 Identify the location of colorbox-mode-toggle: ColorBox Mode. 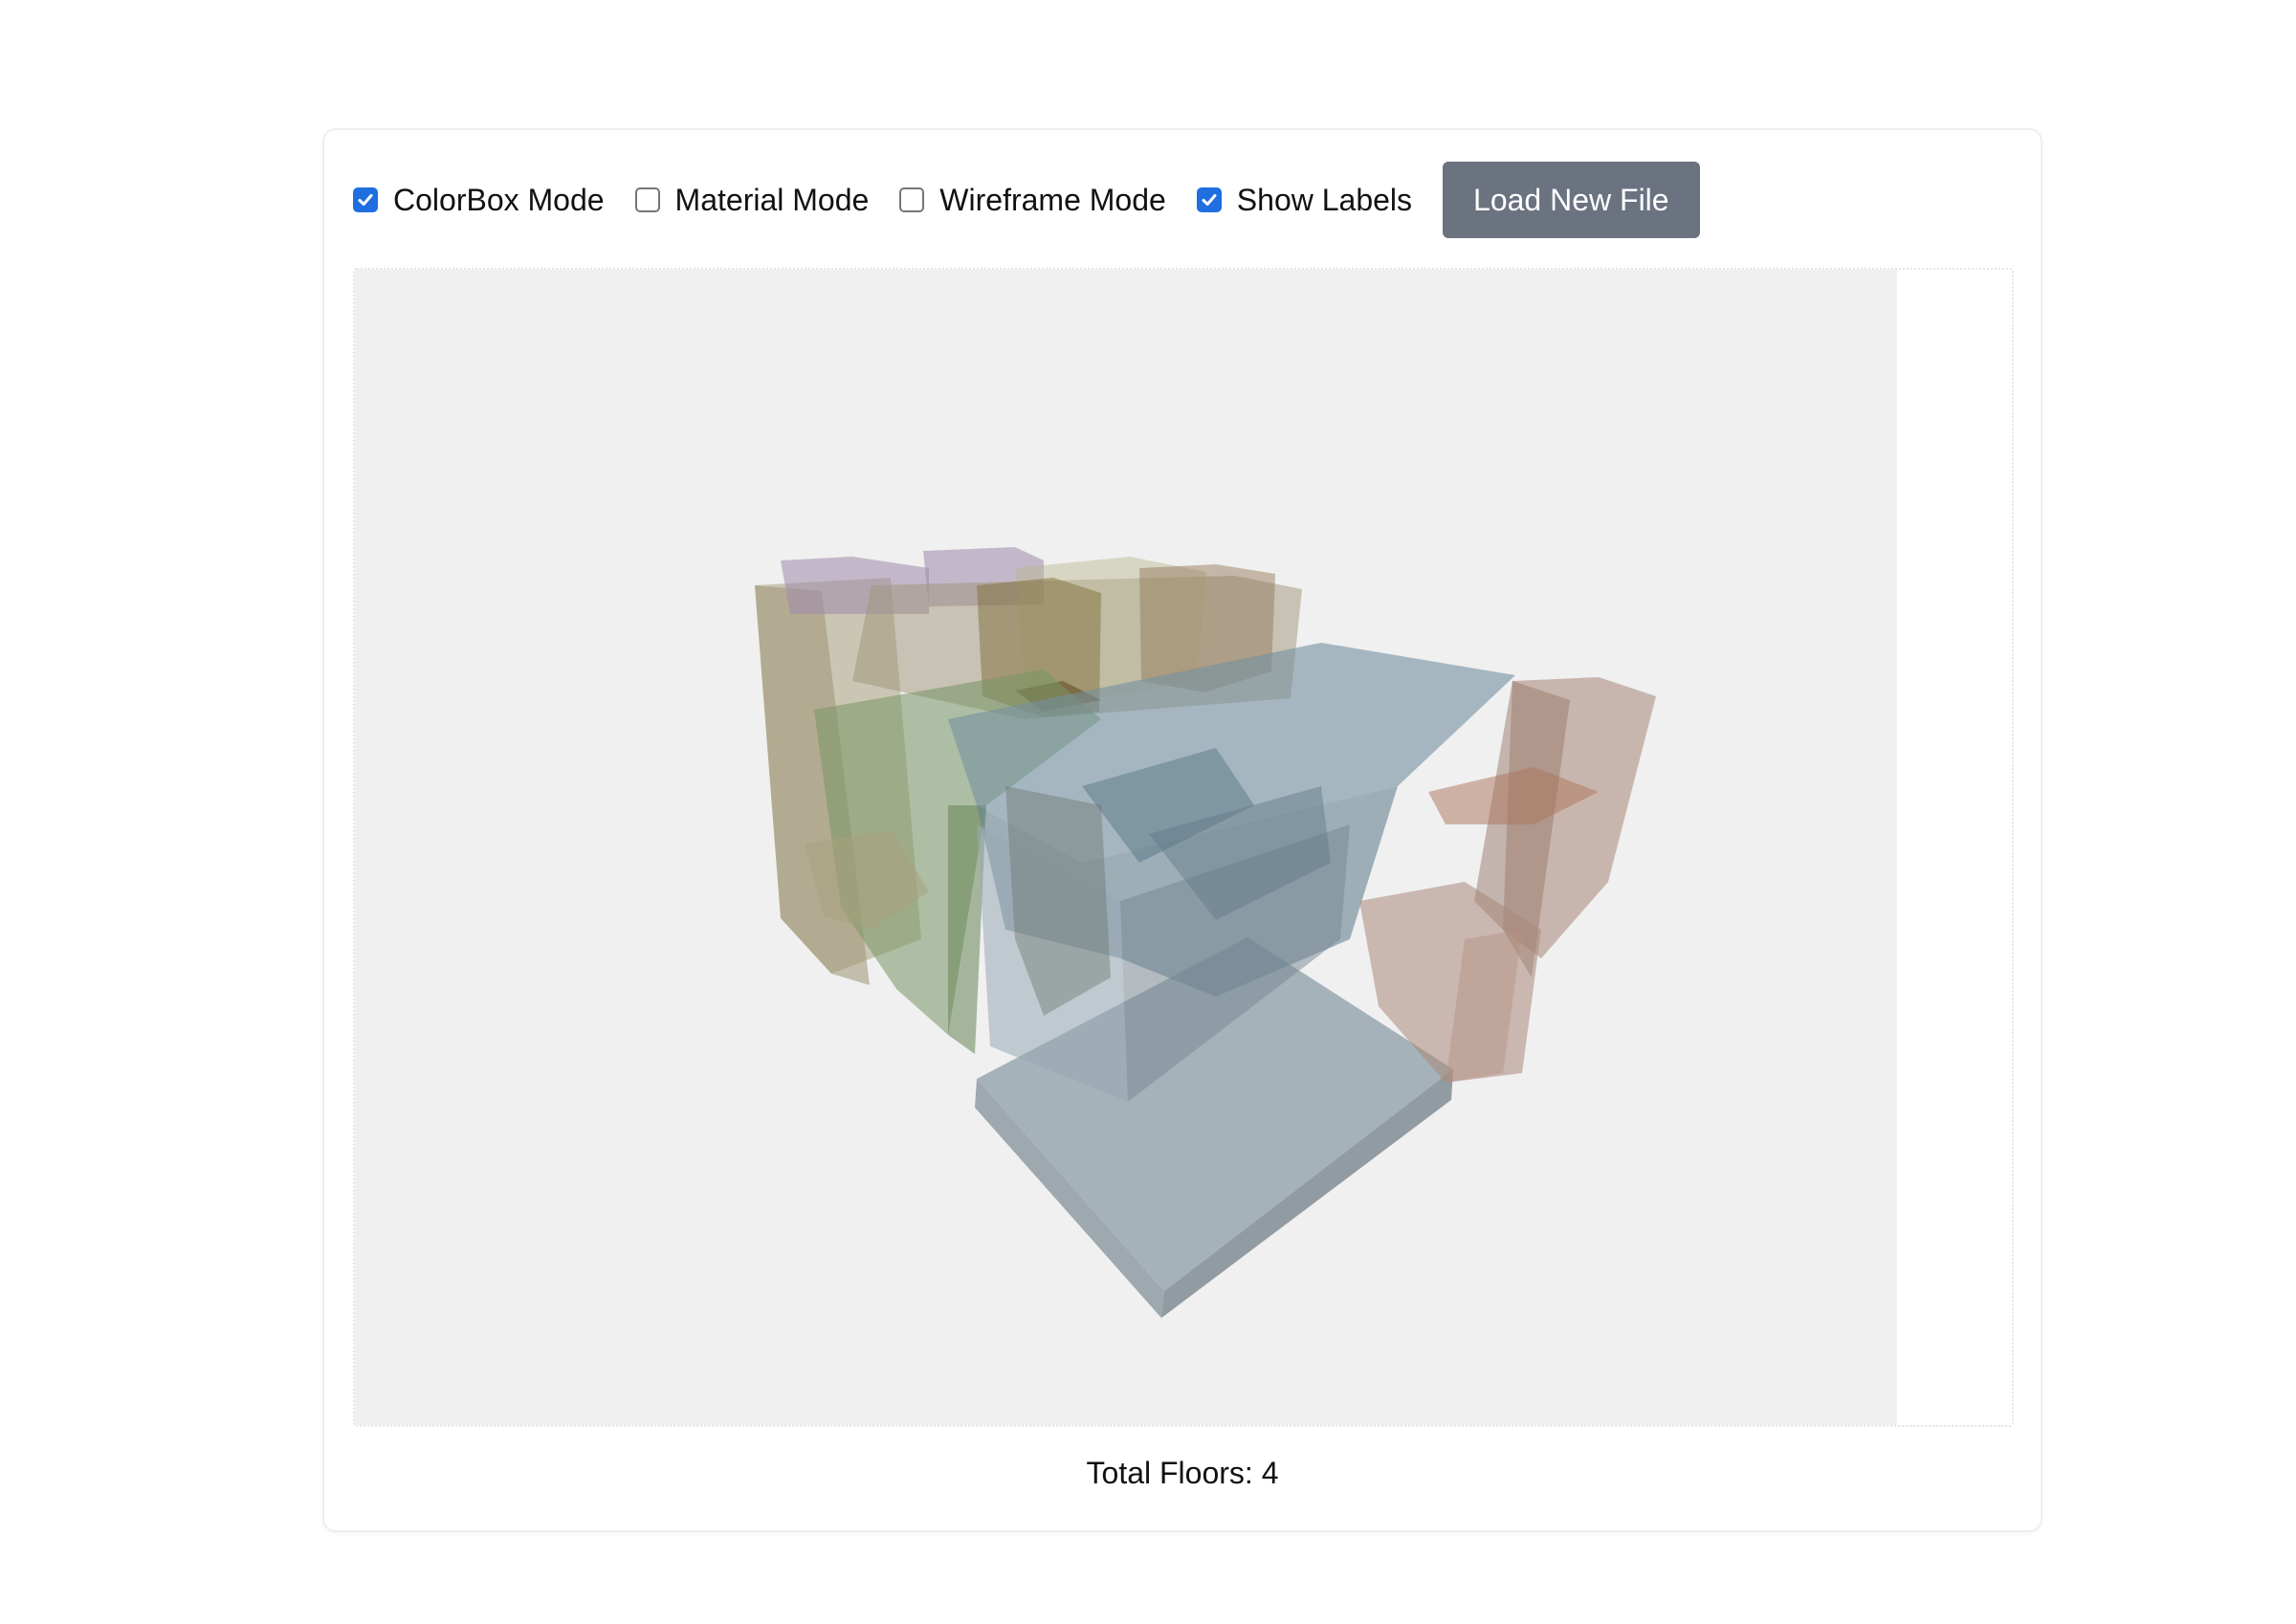
(479, 200).